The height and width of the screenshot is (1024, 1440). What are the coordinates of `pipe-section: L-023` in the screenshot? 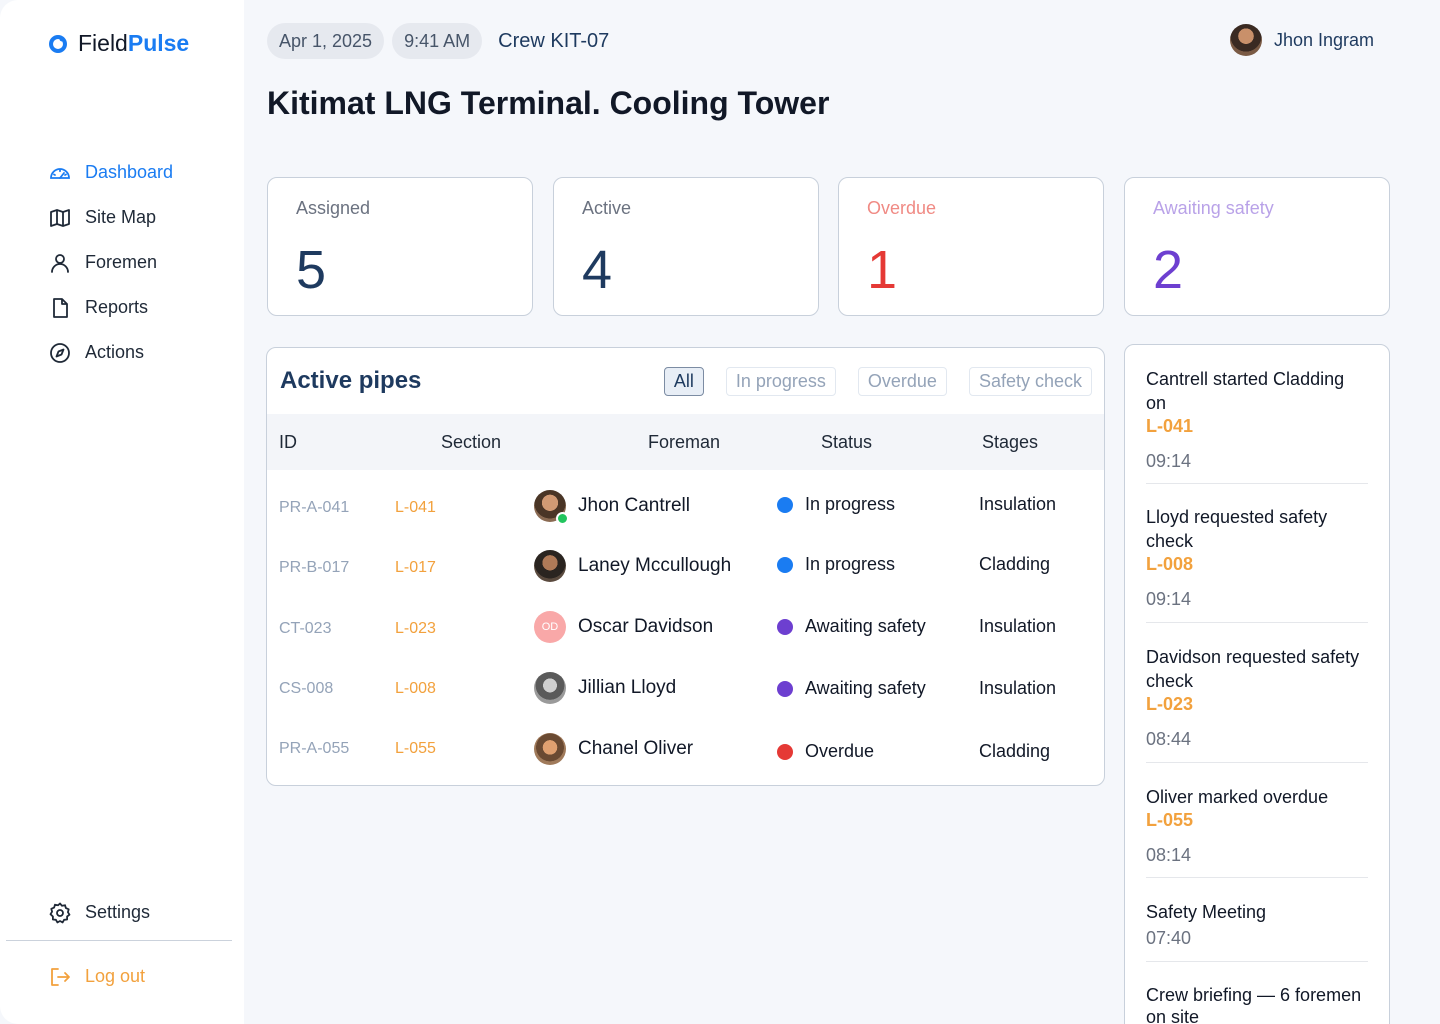 It's located at (415, 629).